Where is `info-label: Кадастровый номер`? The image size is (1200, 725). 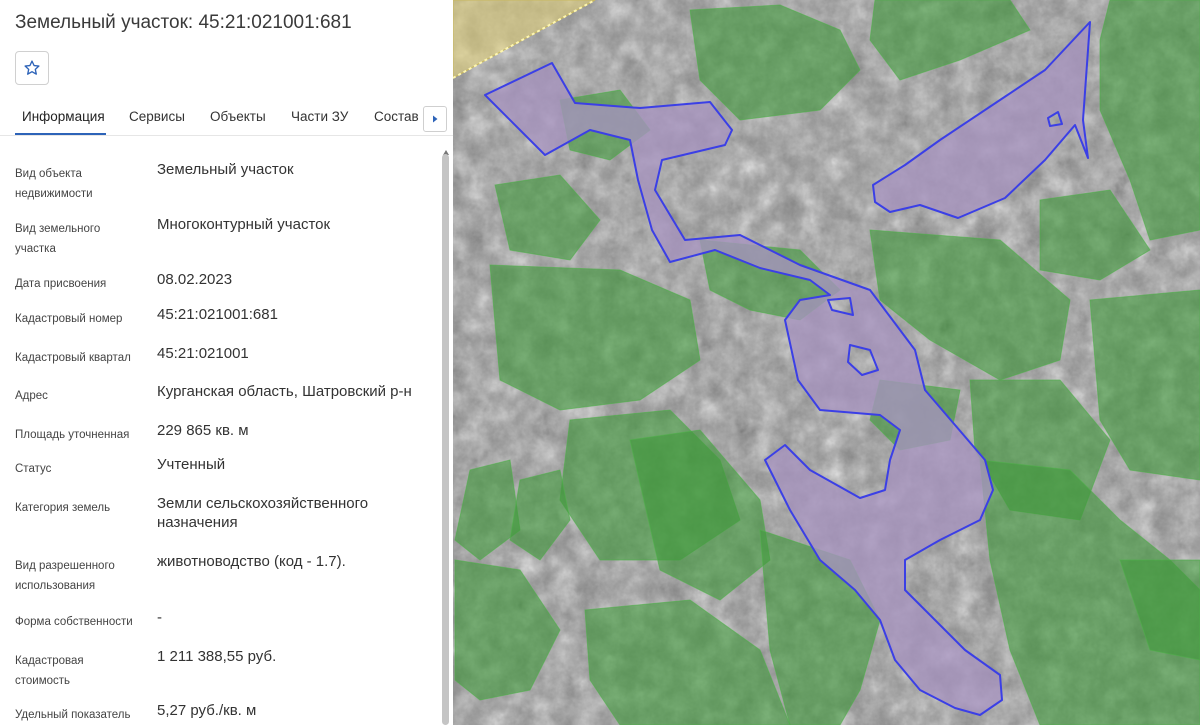
info-label: Кадастровый номер is located at coordinates (69, 319).